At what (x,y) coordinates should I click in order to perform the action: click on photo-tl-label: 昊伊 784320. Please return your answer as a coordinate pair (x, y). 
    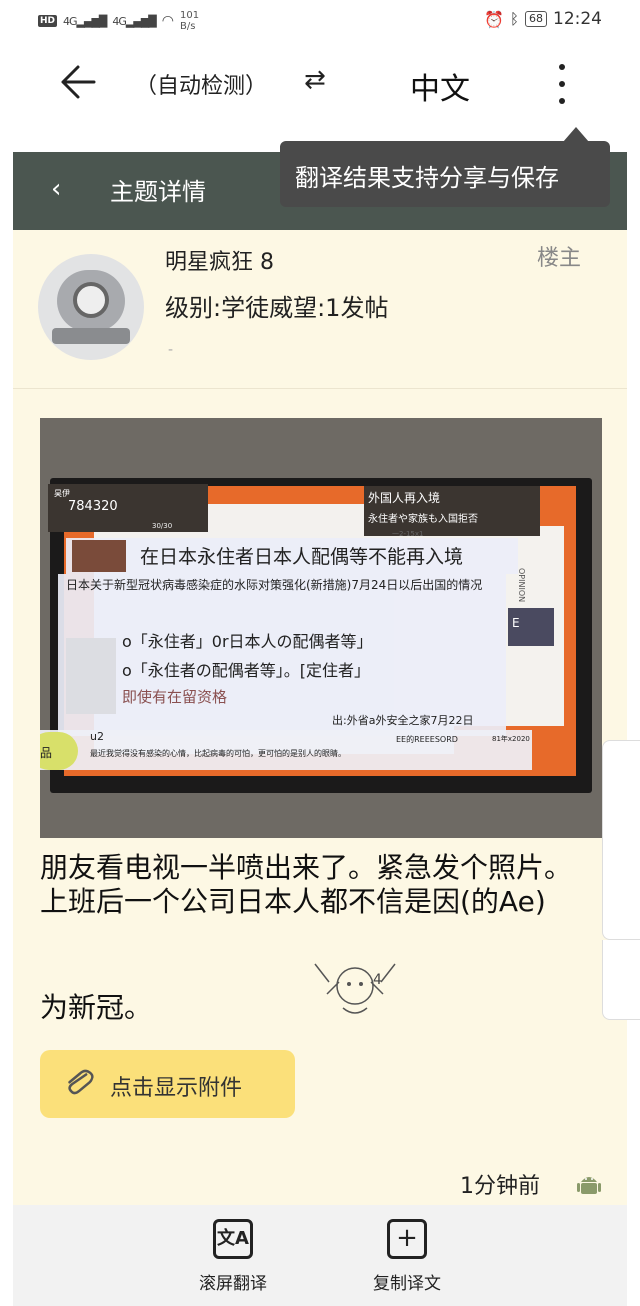
    Looking at the image, I should click on (128, 508).